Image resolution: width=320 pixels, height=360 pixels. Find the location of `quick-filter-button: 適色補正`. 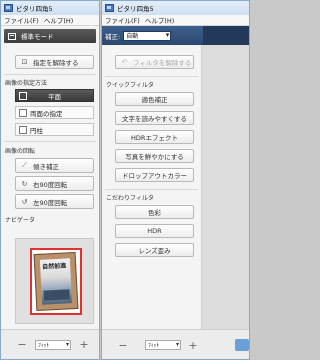

quick-filter-button: 適色補正 is located at coordinates (154, 99).